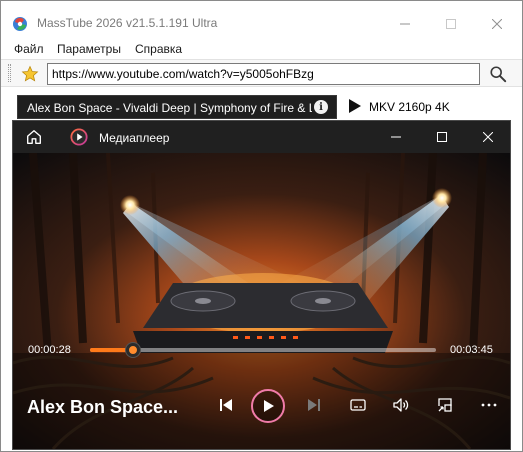 Image resolution: width=523 pixels, height=452 pixels. I want to click on volume-icon, so click(401, 405).